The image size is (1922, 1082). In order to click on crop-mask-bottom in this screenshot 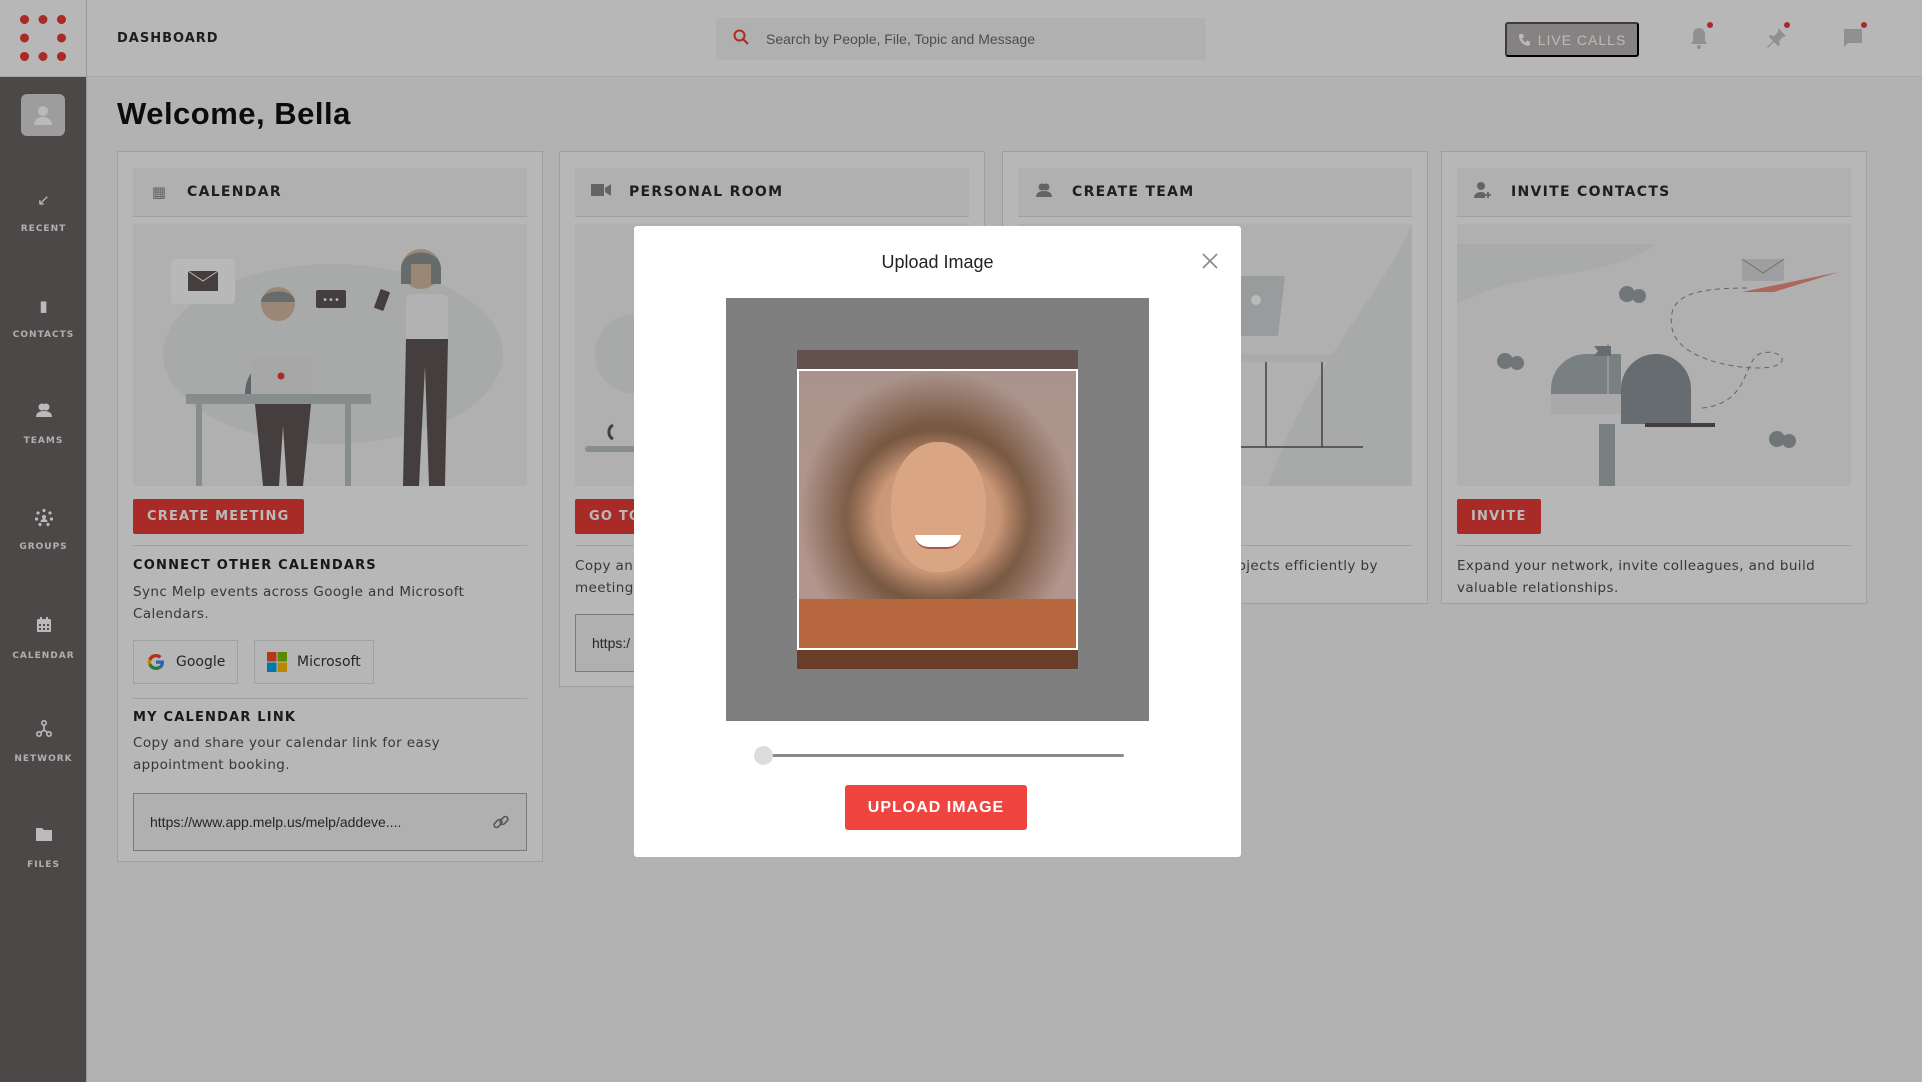, I will do `click(937, 659)`.